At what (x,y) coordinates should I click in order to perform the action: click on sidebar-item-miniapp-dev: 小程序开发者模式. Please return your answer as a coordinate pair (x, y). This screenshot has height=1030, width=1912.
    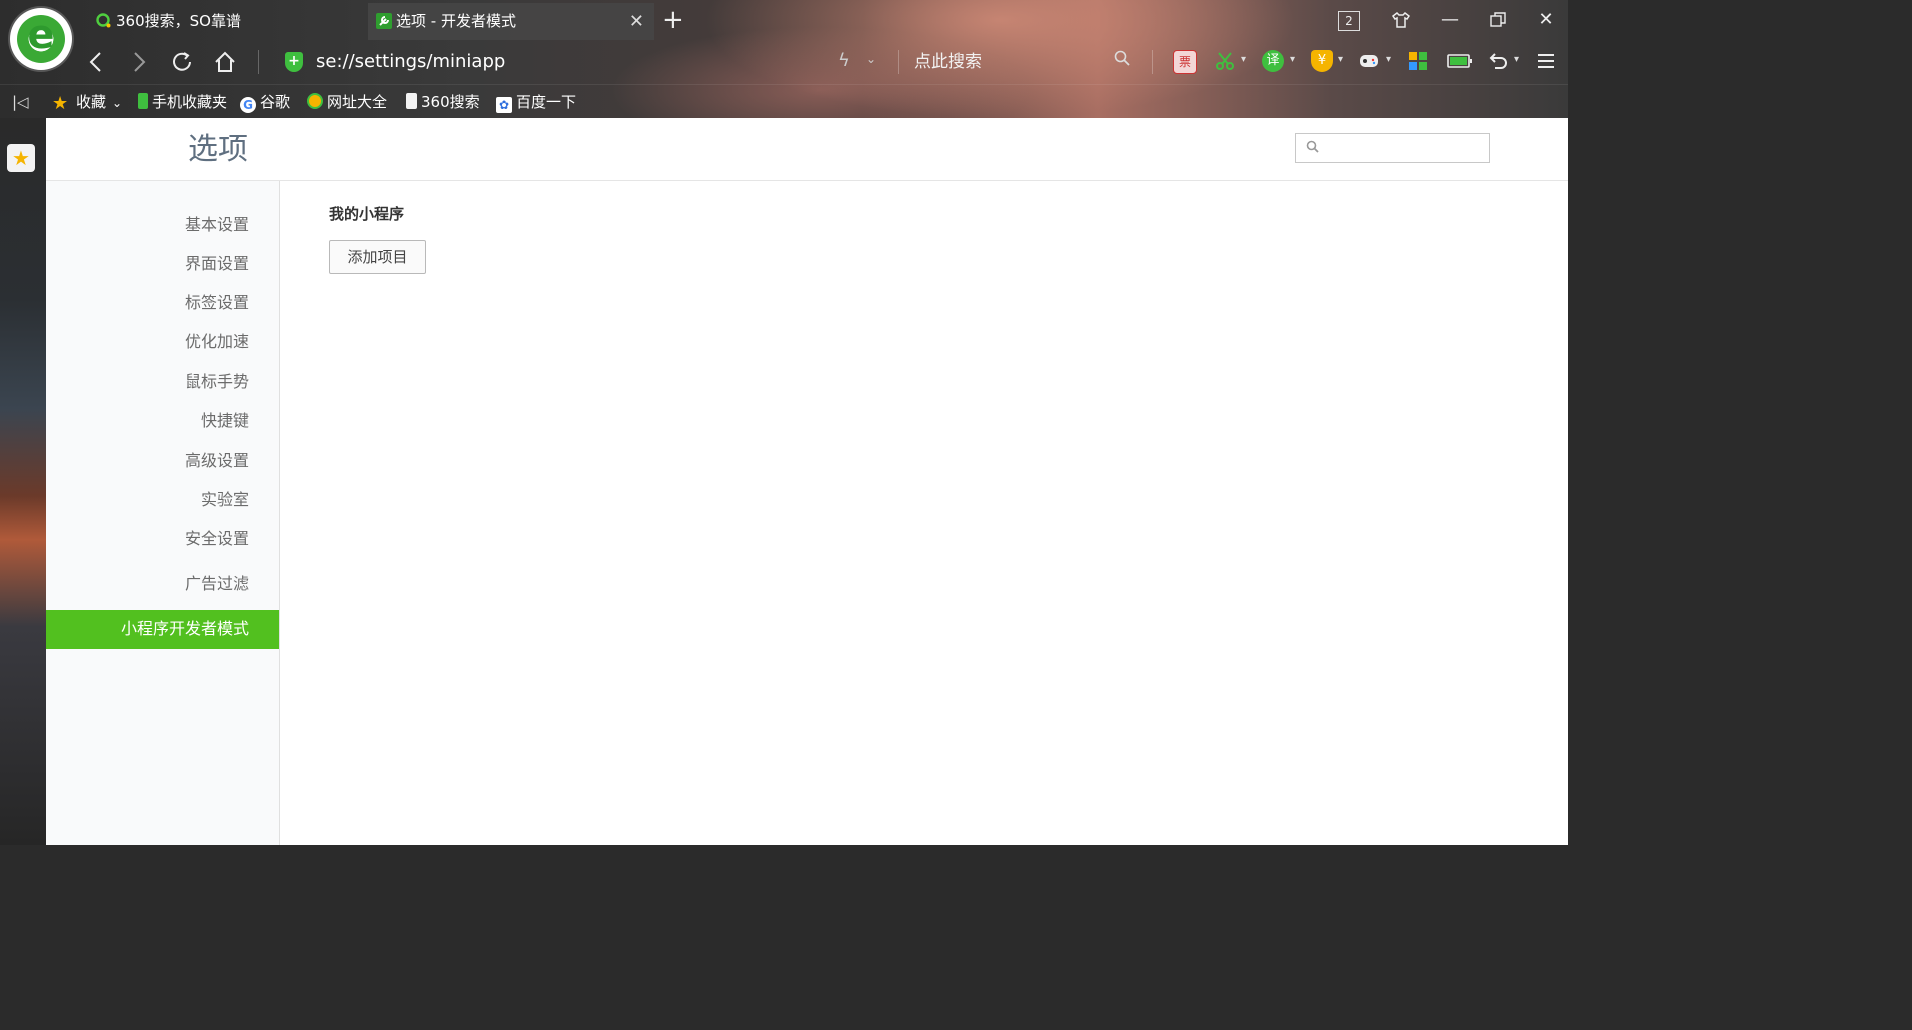
    Looking at the image, I should click on (162, 629).